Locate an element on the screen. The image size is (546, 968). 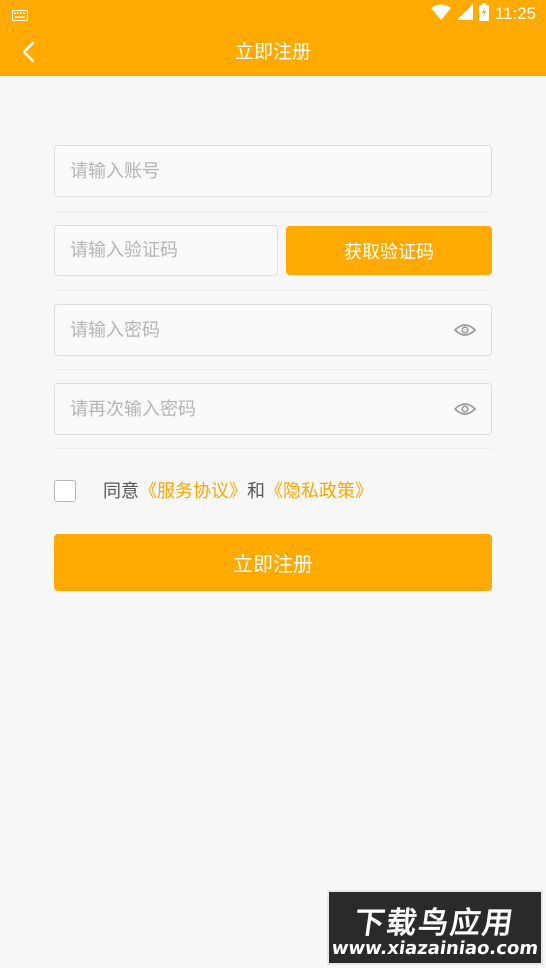
account-field is located at coordinates (273, 171).